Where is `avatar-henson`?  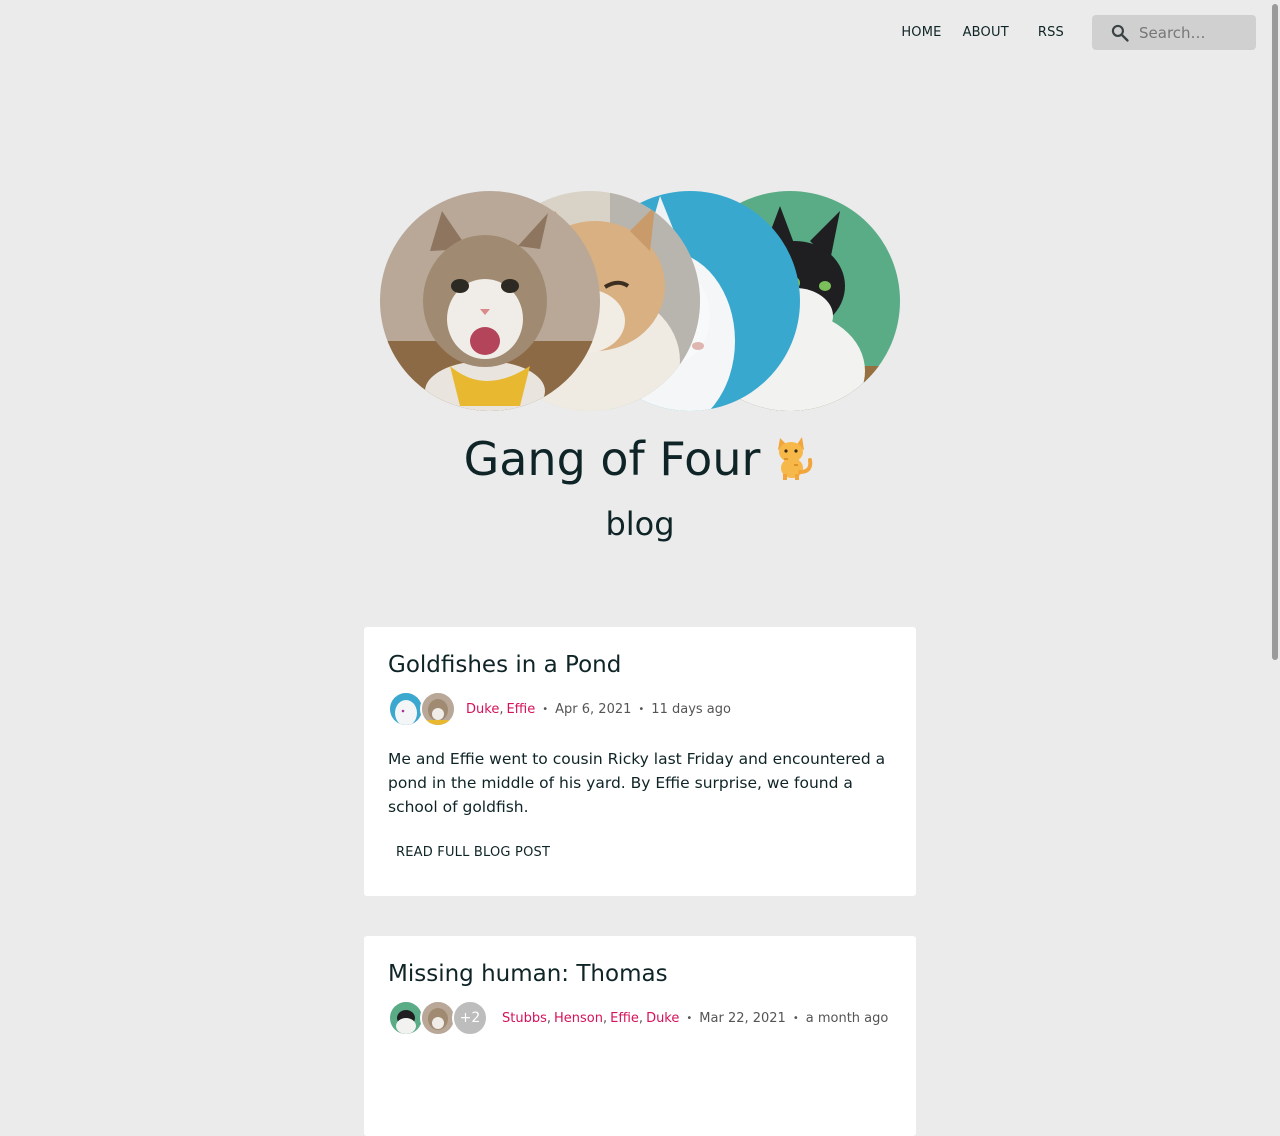
avatar-henson is located at coordinates (438, 1018).